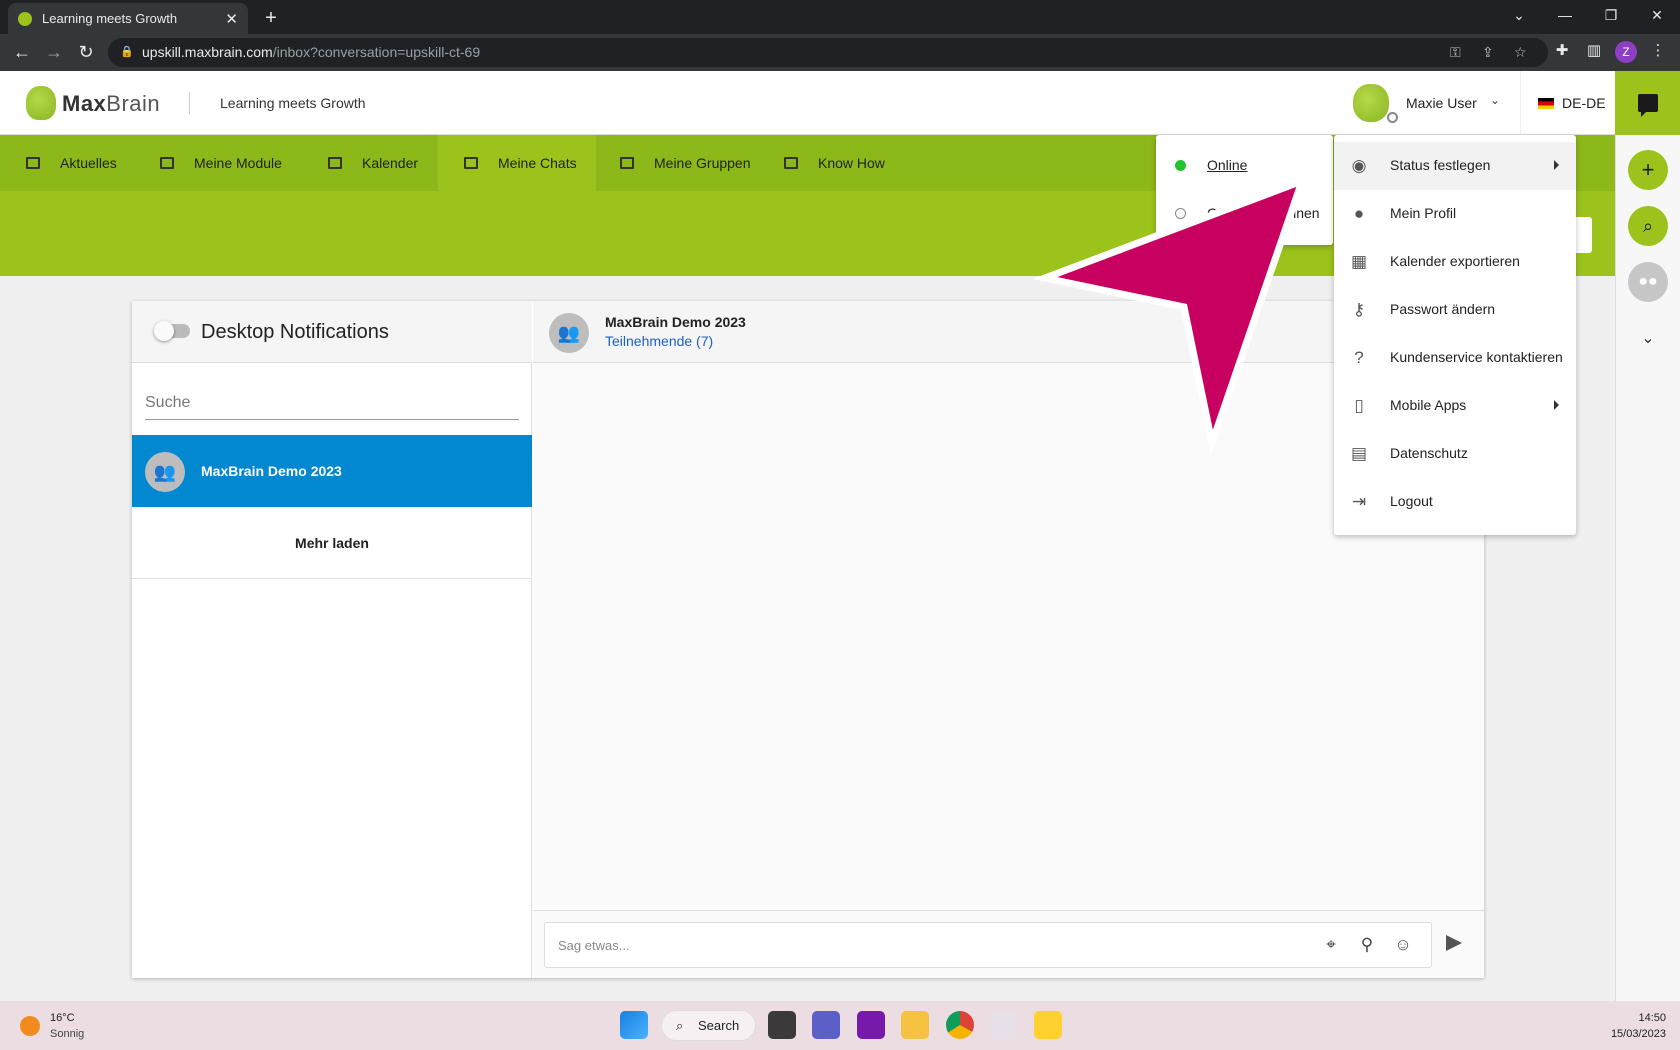 This screenshot has height=1050, width=1680. I want to click on menu-kalender-exportieren: ▦ Kalender exportieren, so click(1455, 262).